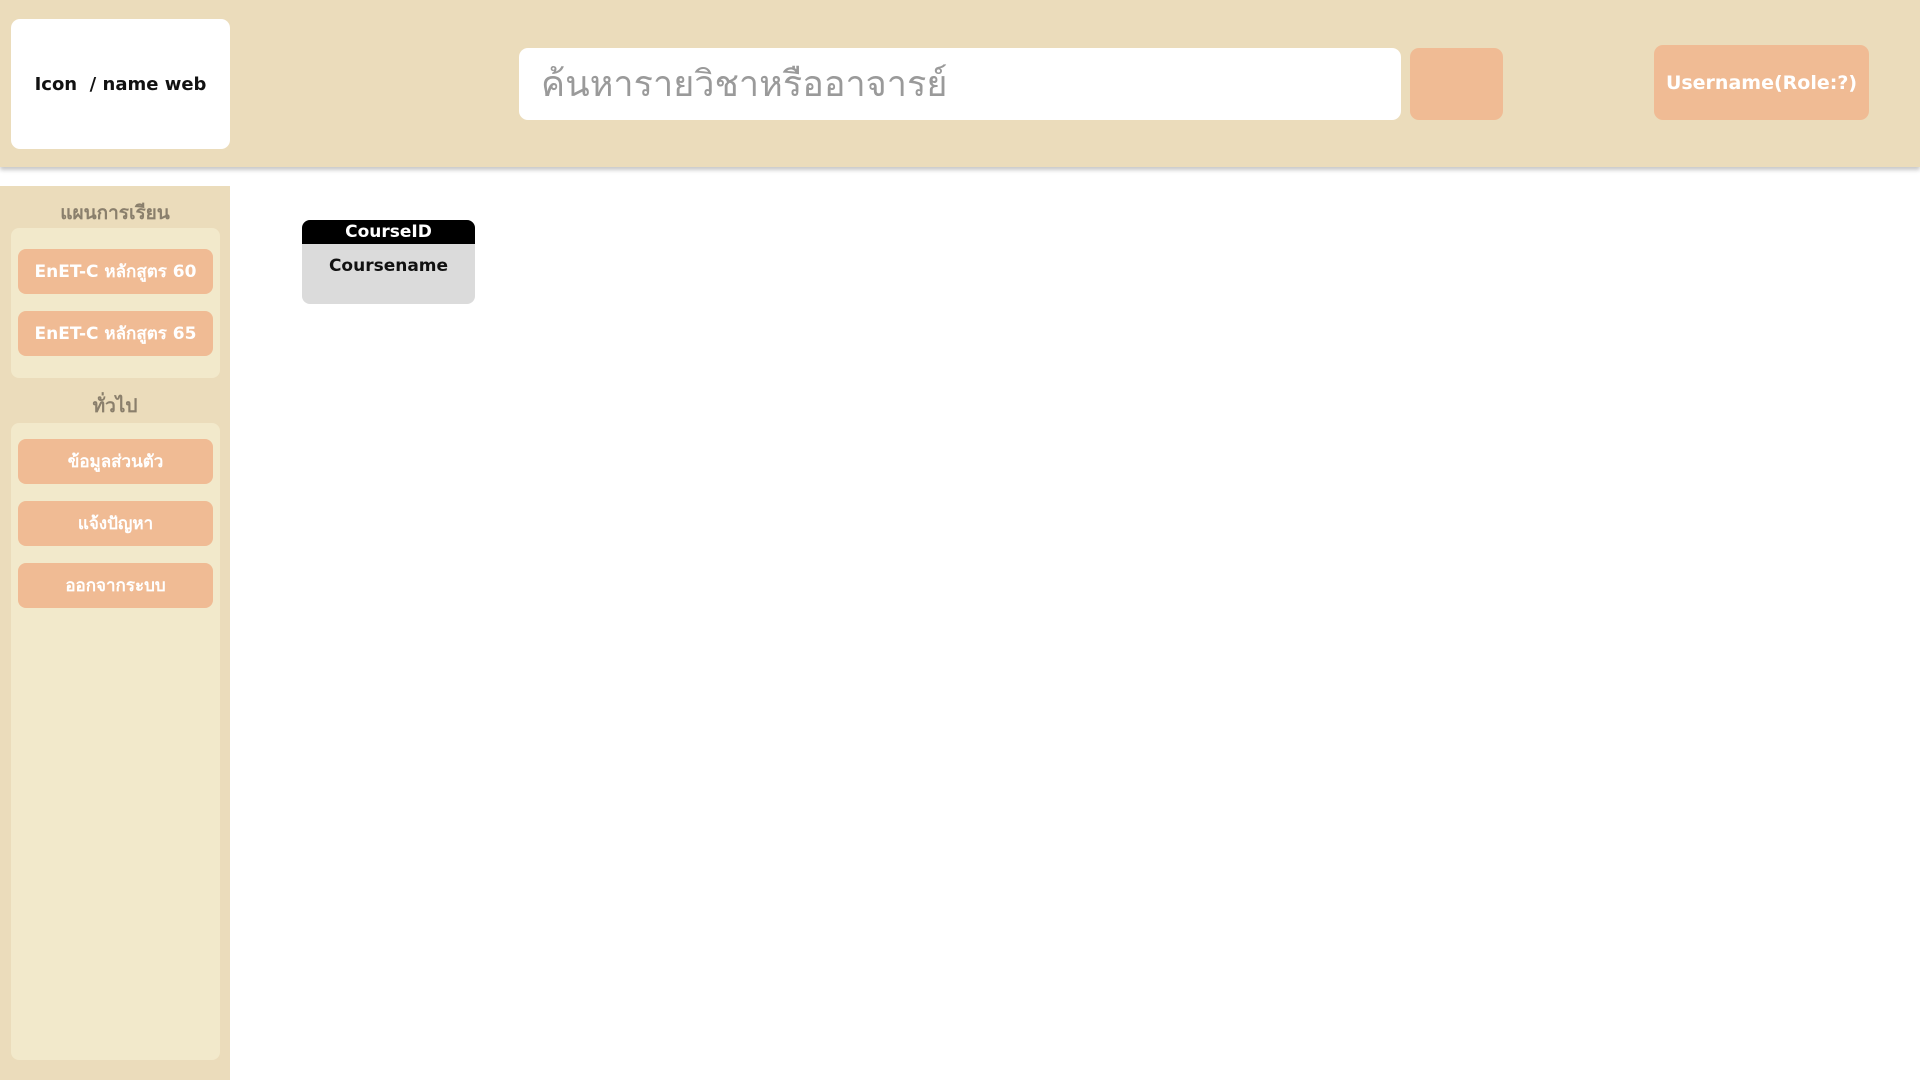  What do you see at coordinates (115, 741) in the screenshot?
I see `general-panel: ข้อมูลส่วนตัว แจ้งปัญหา ออกจากระบบ` at bounding box center [115, 741].